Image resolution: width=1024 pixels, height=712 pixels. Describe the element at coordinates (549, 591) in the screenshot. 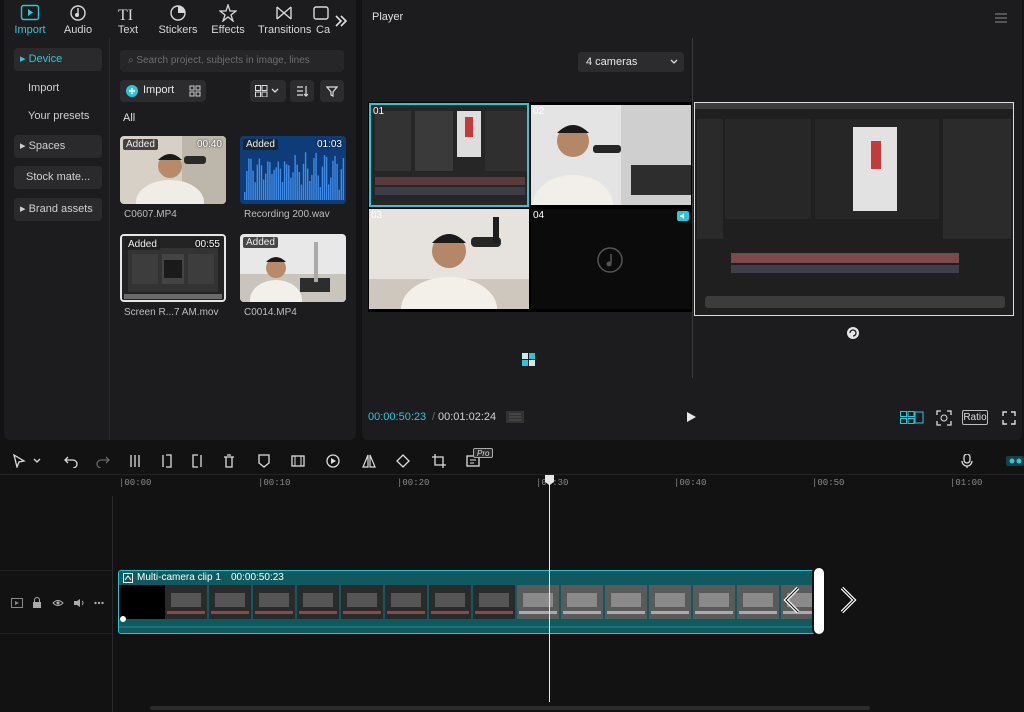

I see `playhead` at that location.